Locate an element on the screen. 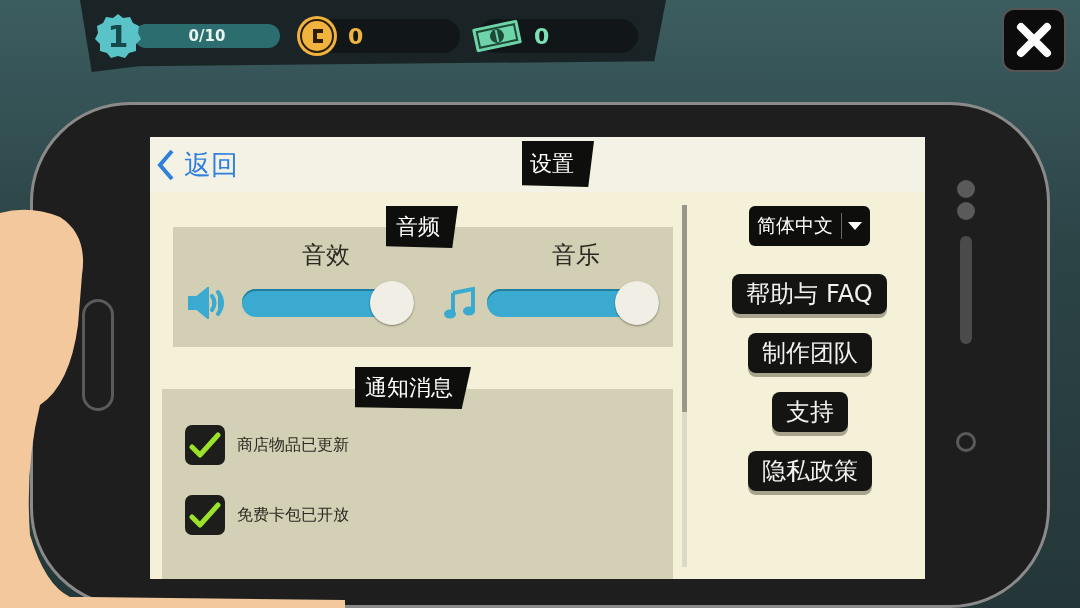  checkbox-label: 免费卡包已开放 is located at coordinates (293, 515).